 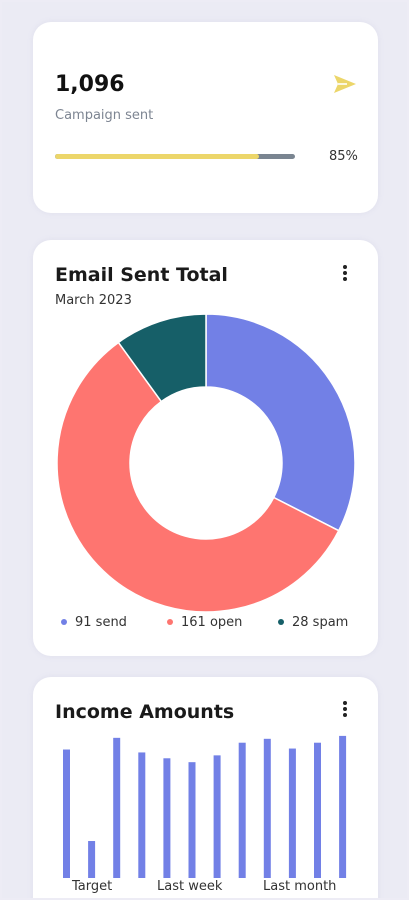 What do you see at coordinates (280, 422) in the screenshot?
I see `donut-slice-send` at bounding box center [280, 422].